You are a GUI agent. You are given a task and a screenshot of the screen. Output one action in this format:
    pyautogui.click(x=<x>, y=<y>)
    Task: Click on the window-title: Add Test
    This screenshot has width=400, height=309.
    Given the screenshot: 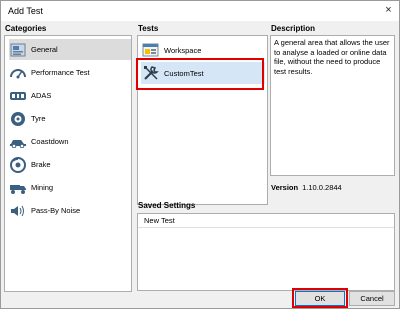 What is the action you would take?
    pyautogui.click(x=25, y=11)
    